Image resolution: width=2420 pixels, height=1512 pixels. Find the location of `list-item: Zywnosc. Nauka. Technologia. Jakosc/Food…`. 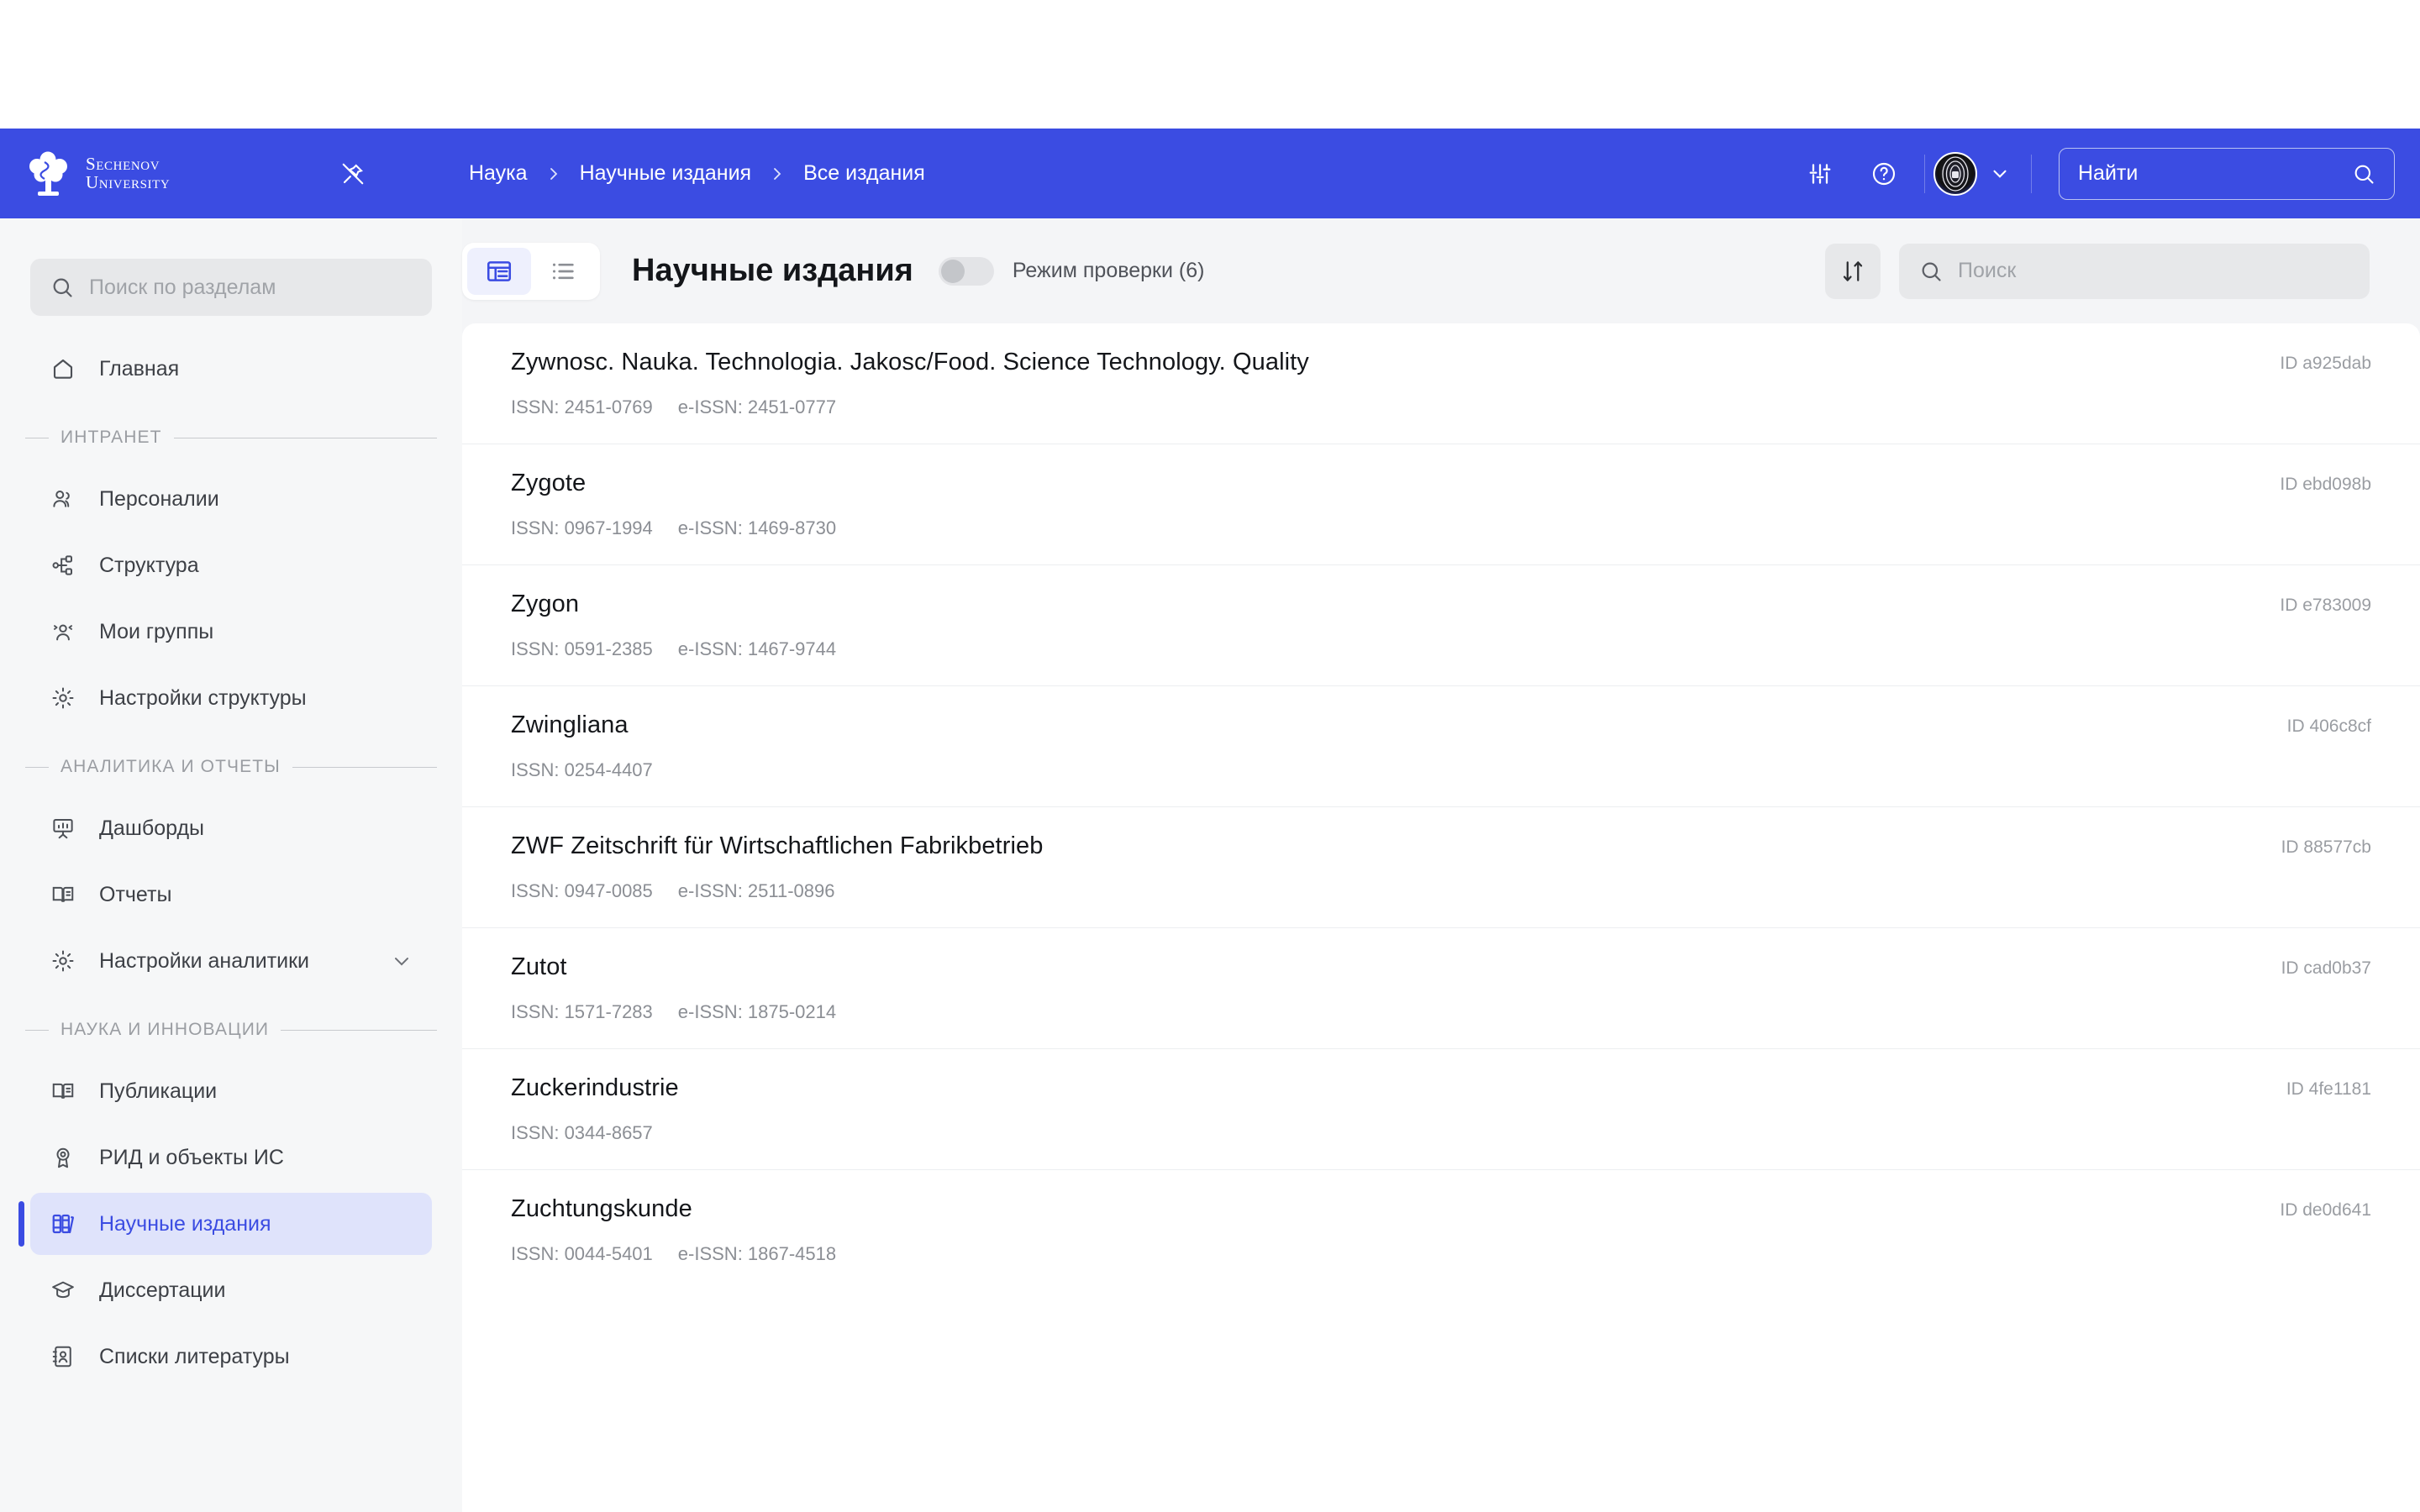

list-item: Zywnosc. Nauka. Technologia. Jakosc/Food… is located at coordinates (1441, 383).